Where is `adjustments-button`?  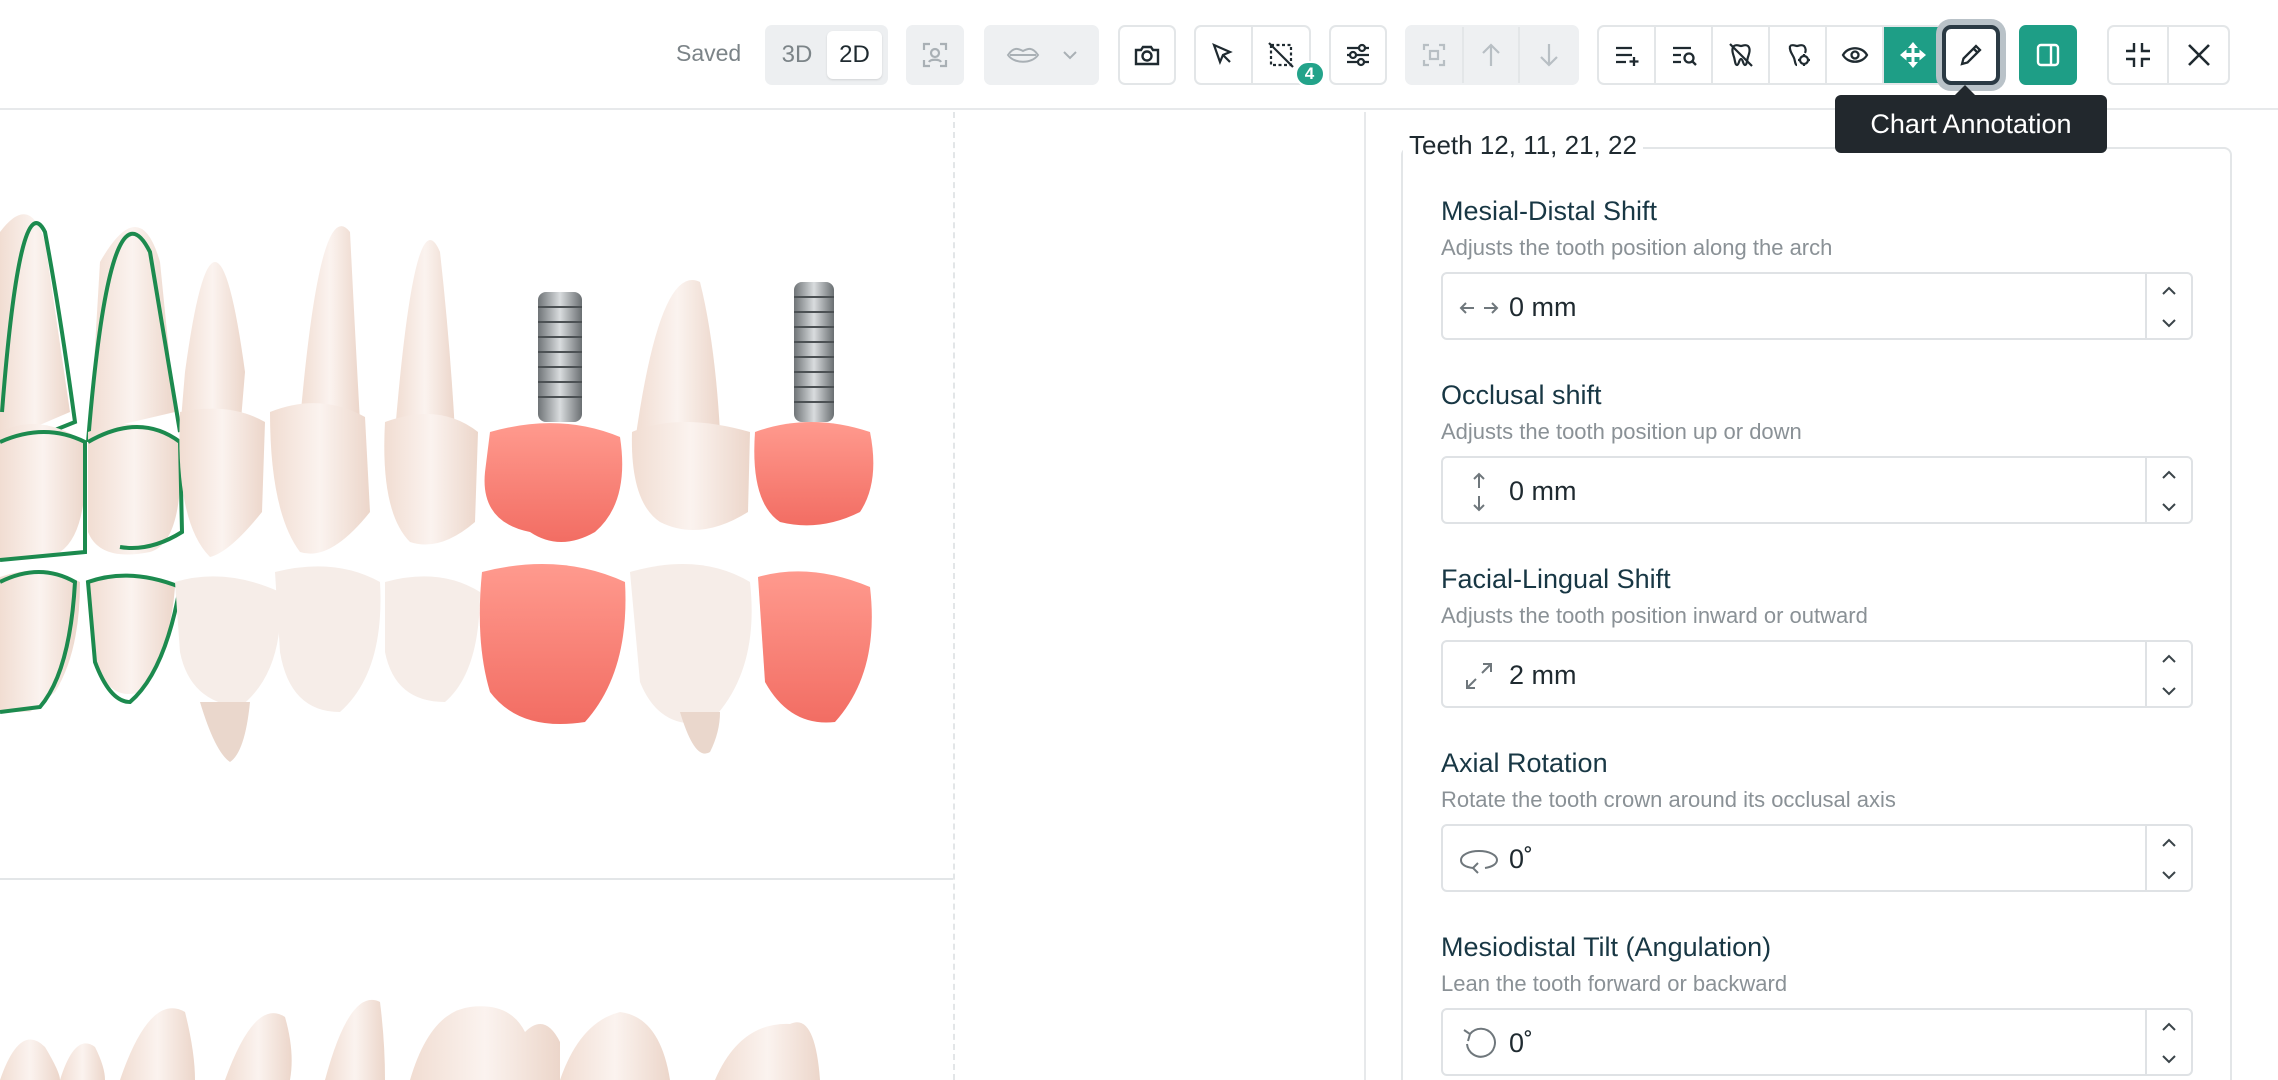 adjustments-button is located at coordinates (1358, 55).